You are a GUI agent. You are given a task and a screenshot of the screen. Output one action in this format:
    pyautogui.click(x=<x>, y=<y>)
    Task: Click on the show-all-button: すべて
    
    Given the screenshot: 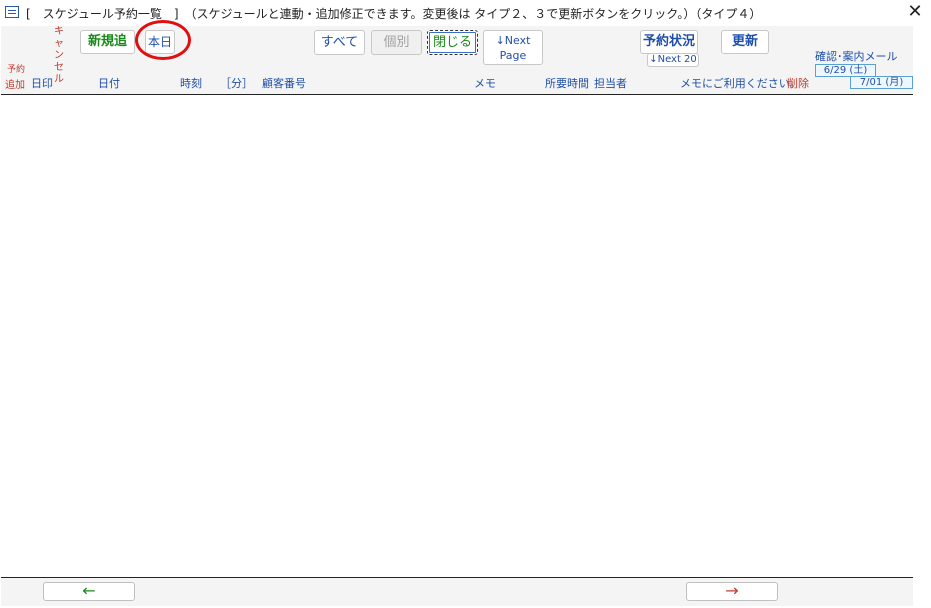 What is the action you would take?
    pyautogui.click(x=339, y=42)
    